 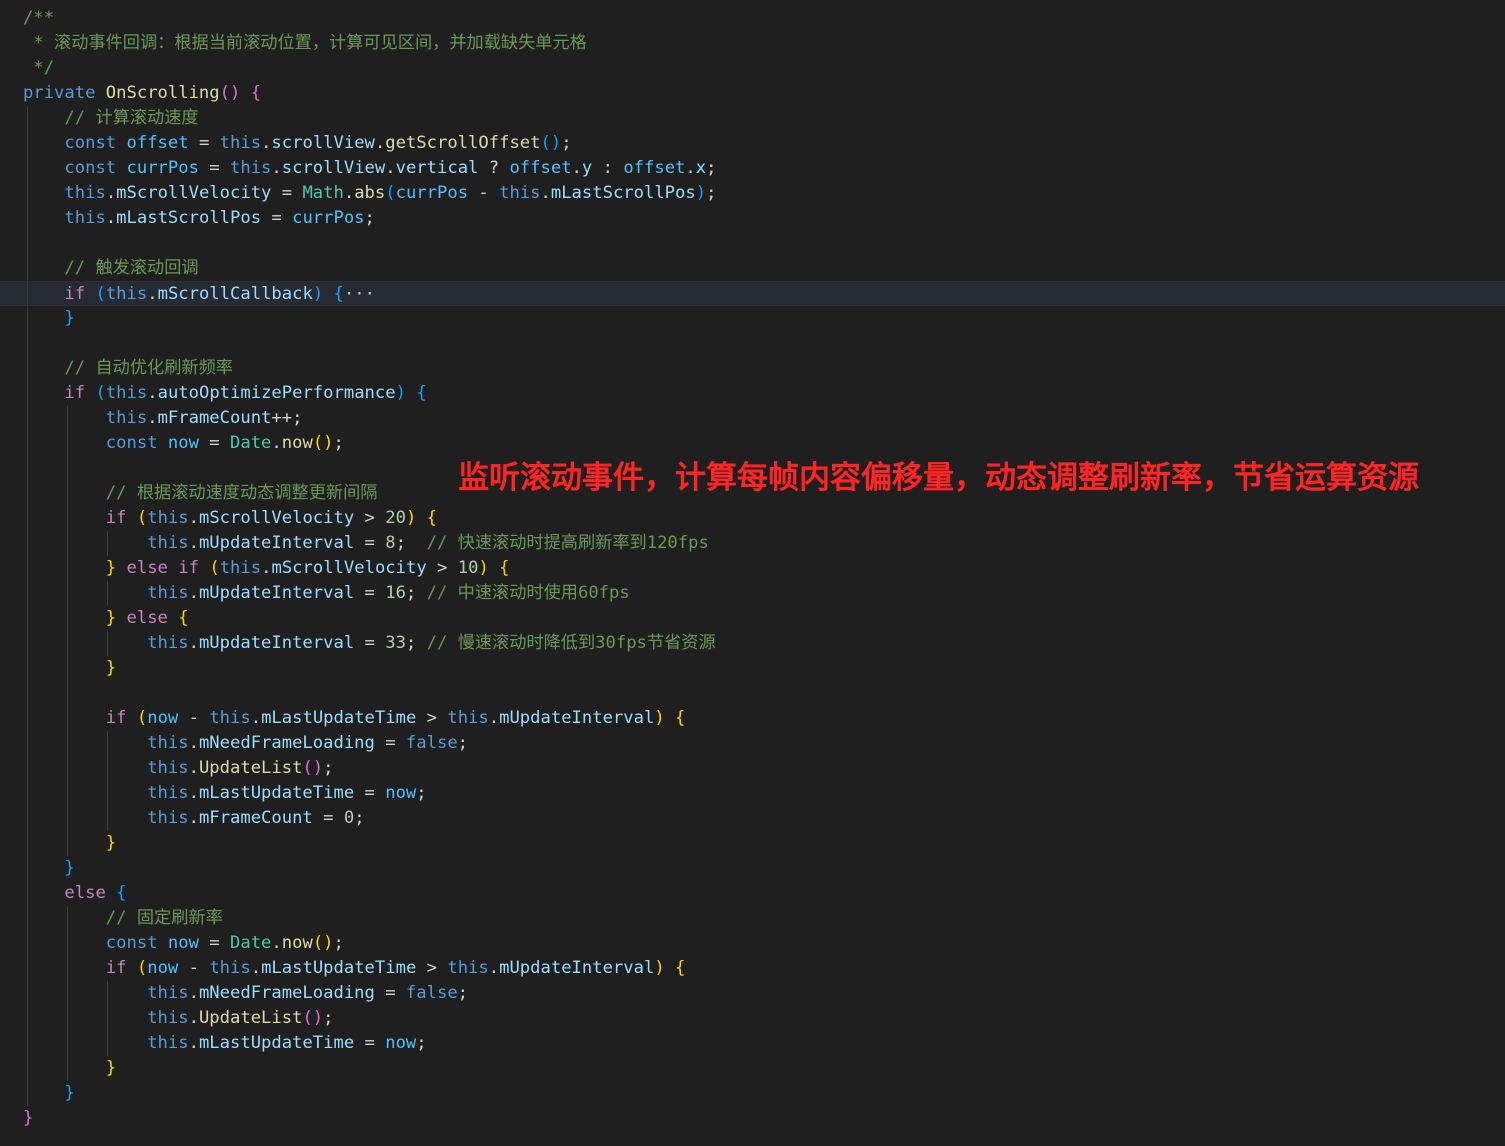 What do you see at coordinates (359, 294) in the screenshot?
I see `fold-ellipsis-icon: ···` at bounding box center [359, 294].